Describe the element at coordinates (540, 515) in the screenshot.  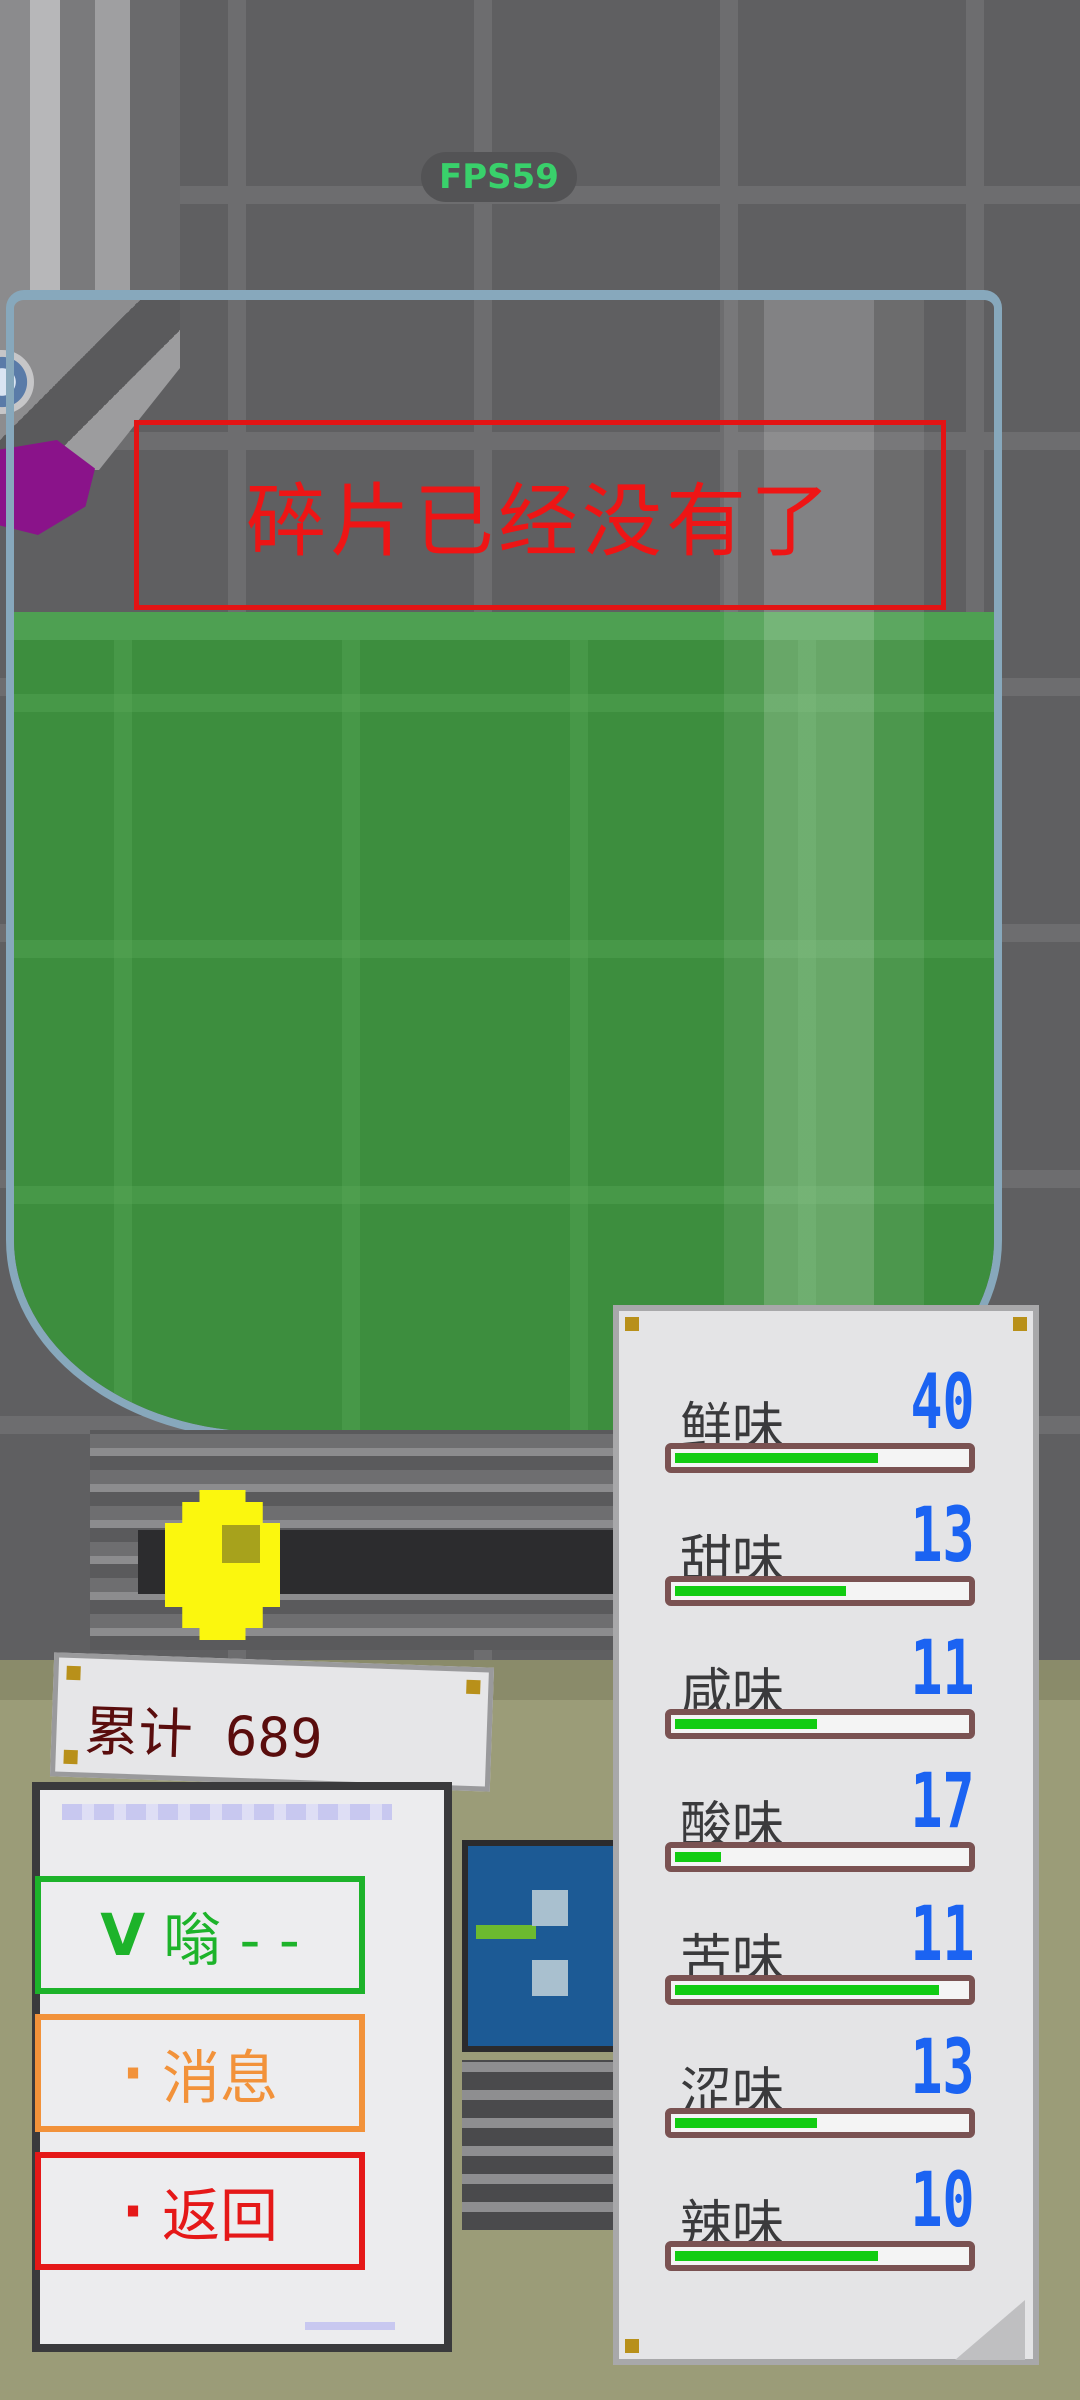
I see `notice-message: 碎片已经没有了` at that location.